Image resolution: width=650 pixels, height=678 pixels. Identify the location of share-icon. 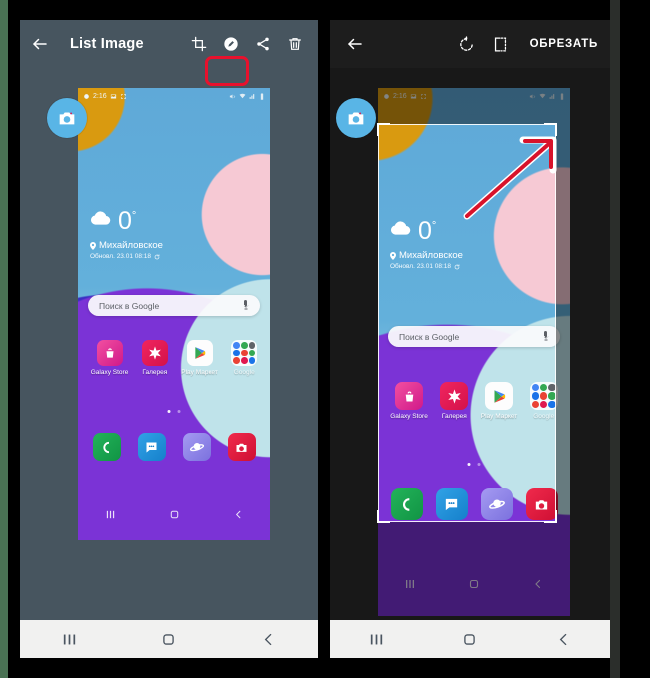
(263, 44).